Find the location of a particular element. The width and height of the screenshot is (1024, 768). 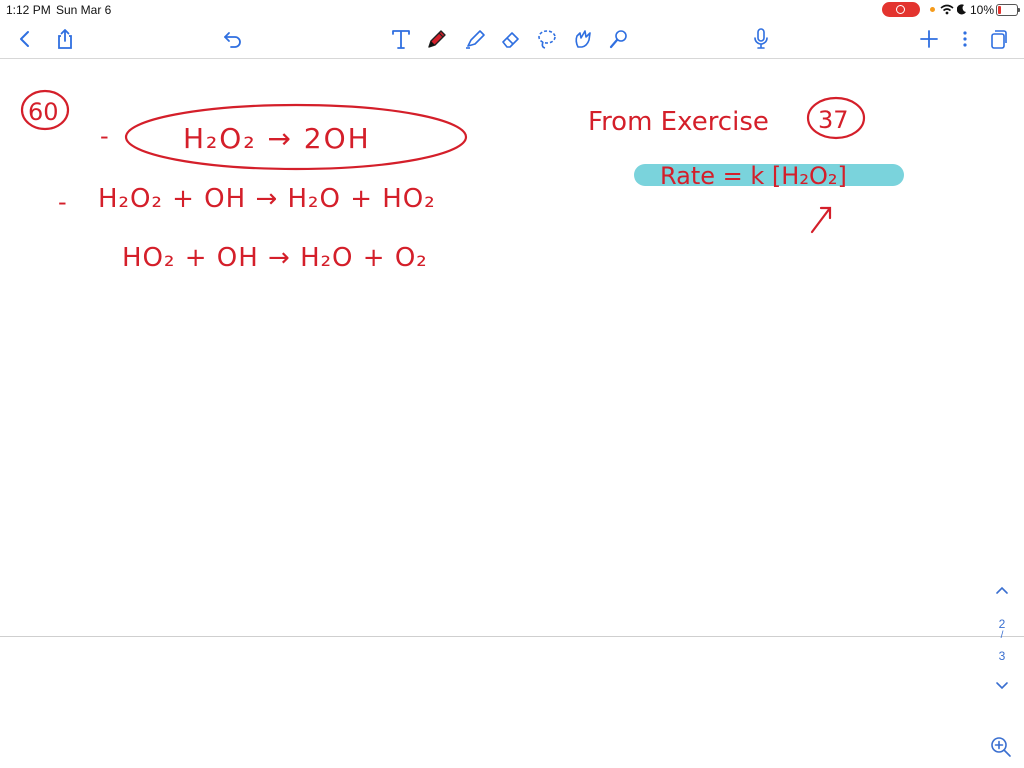

pages-icon is located at coordinates (999, 39).